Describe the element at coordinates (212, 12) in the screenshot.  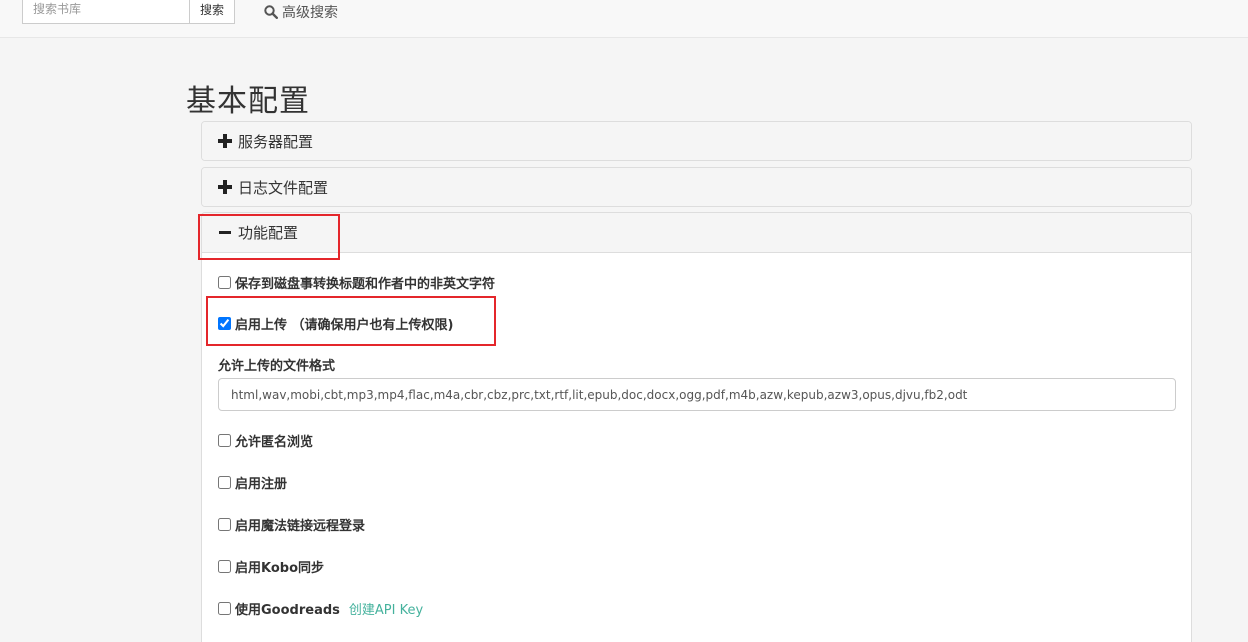
I see `search-button: 搜索` at that location.